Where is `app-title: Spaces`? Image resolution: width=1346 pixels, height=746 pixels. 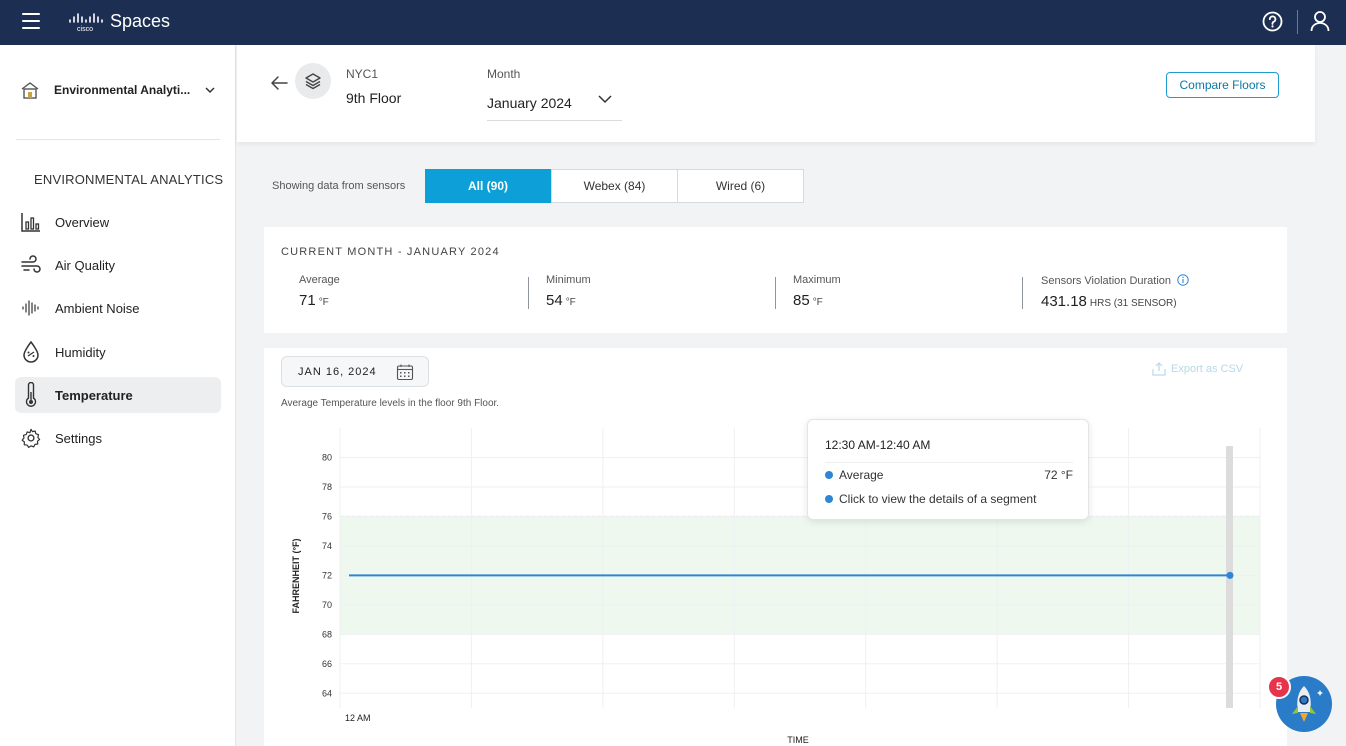
app-title: Spaces is located at coordinates (140, 21).